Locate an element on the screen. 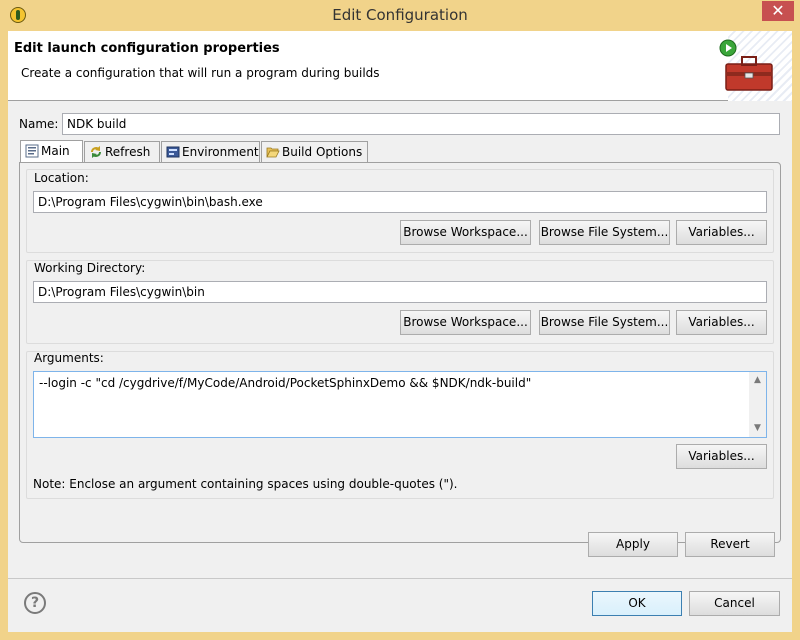  tab-main-label: Main is located at coordinates (55, 151).